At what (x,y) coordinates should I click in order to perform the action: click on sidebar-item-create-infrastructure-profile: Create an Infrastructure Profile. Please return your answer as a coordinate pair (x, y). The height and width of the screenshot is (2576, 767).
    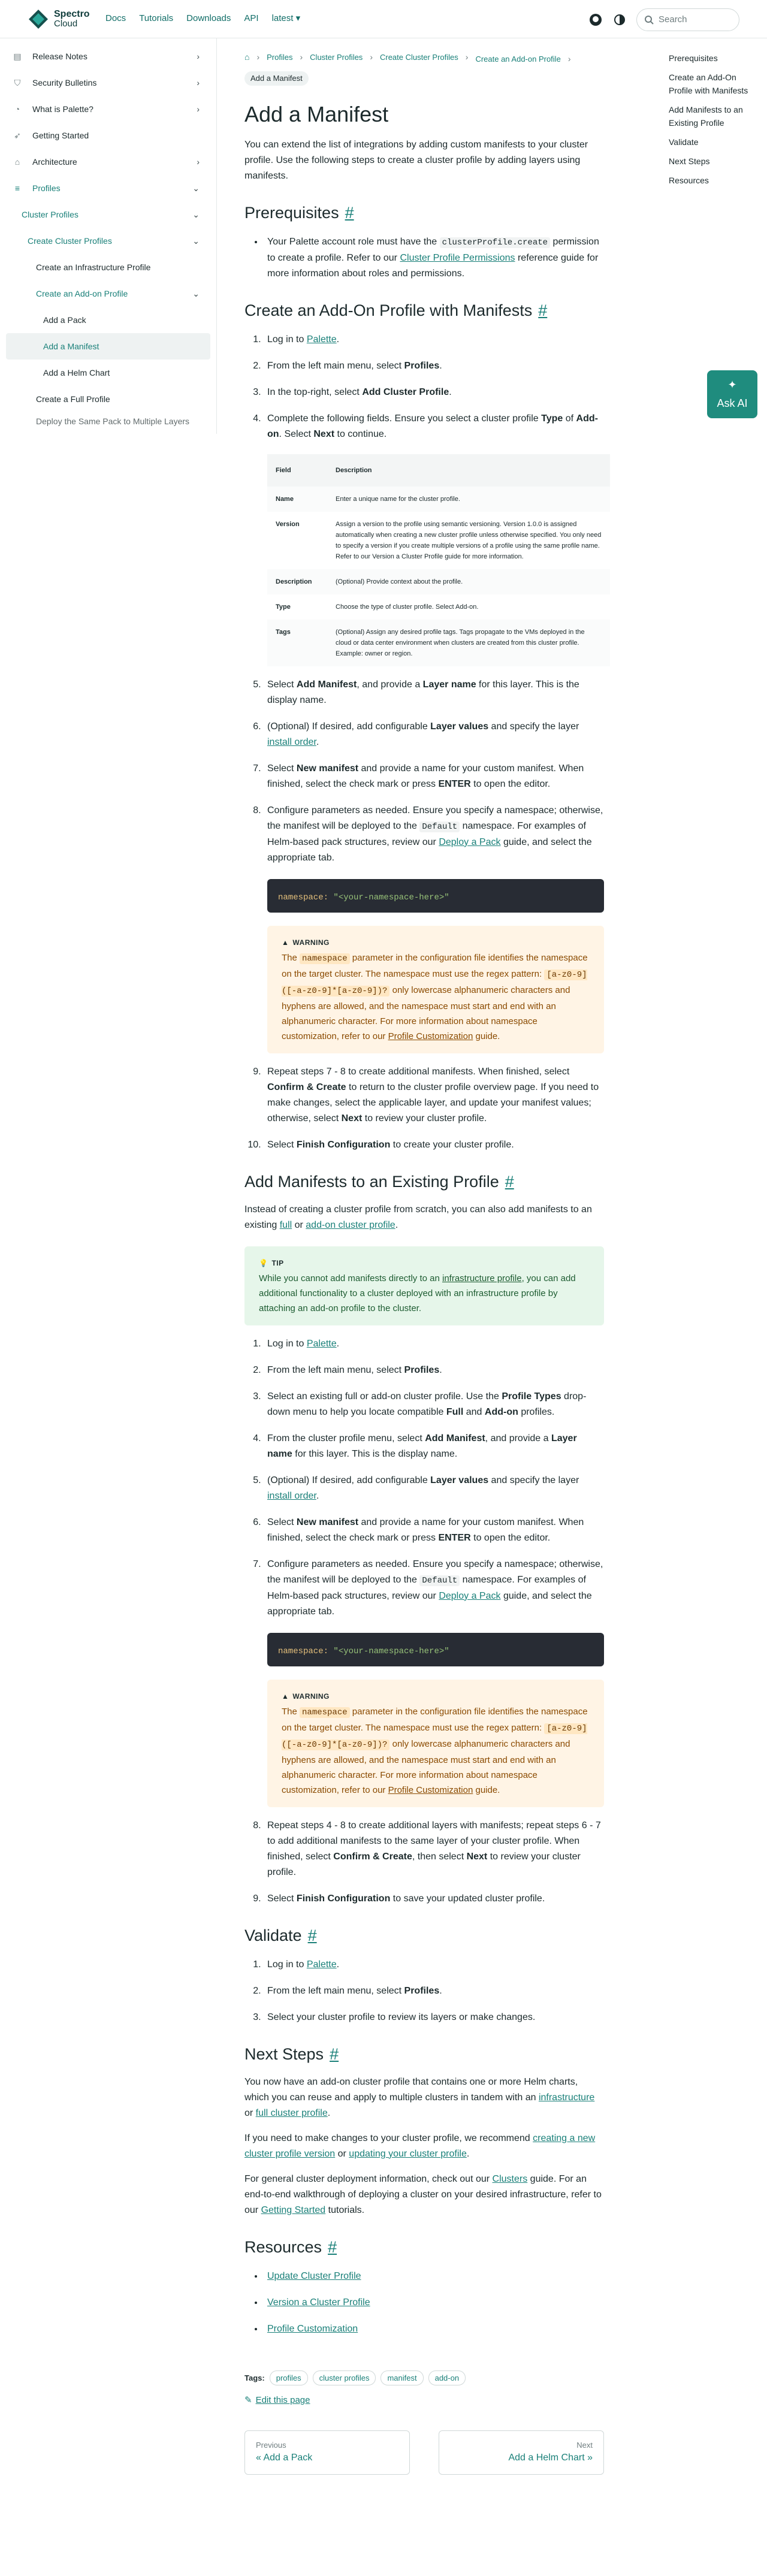
    Looking at the image, I should click on (108, 267).